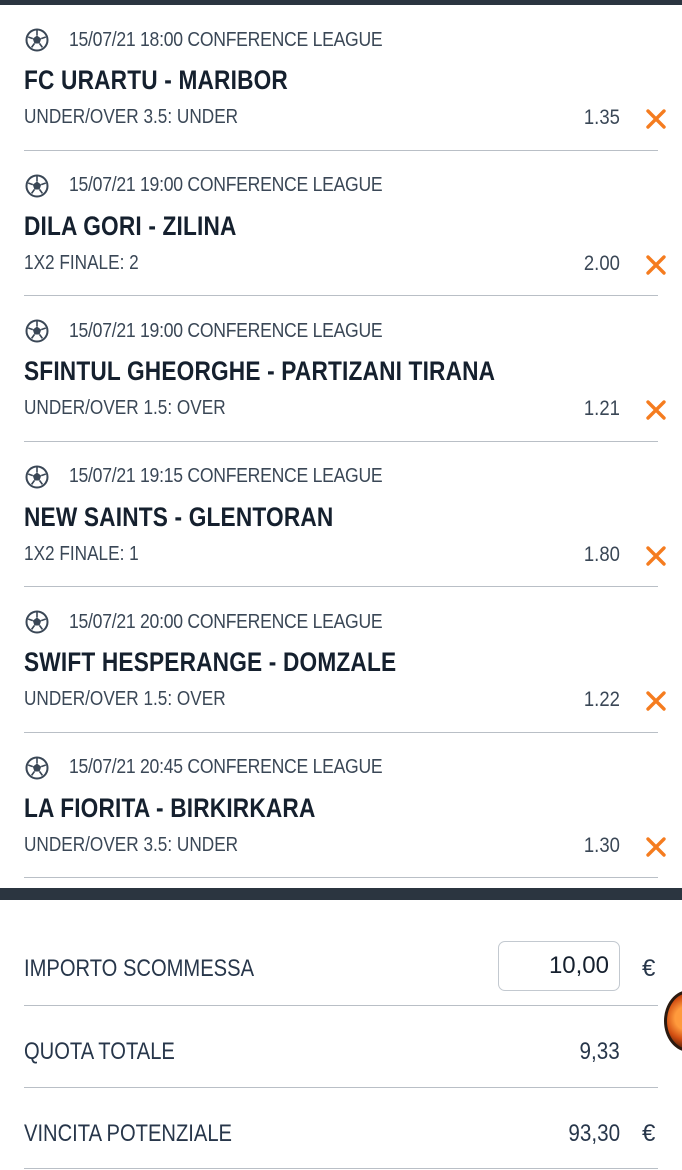 The width and height of the screenshot is (682, 1170). I want to click on stake-currency: €, so click(649, 968).